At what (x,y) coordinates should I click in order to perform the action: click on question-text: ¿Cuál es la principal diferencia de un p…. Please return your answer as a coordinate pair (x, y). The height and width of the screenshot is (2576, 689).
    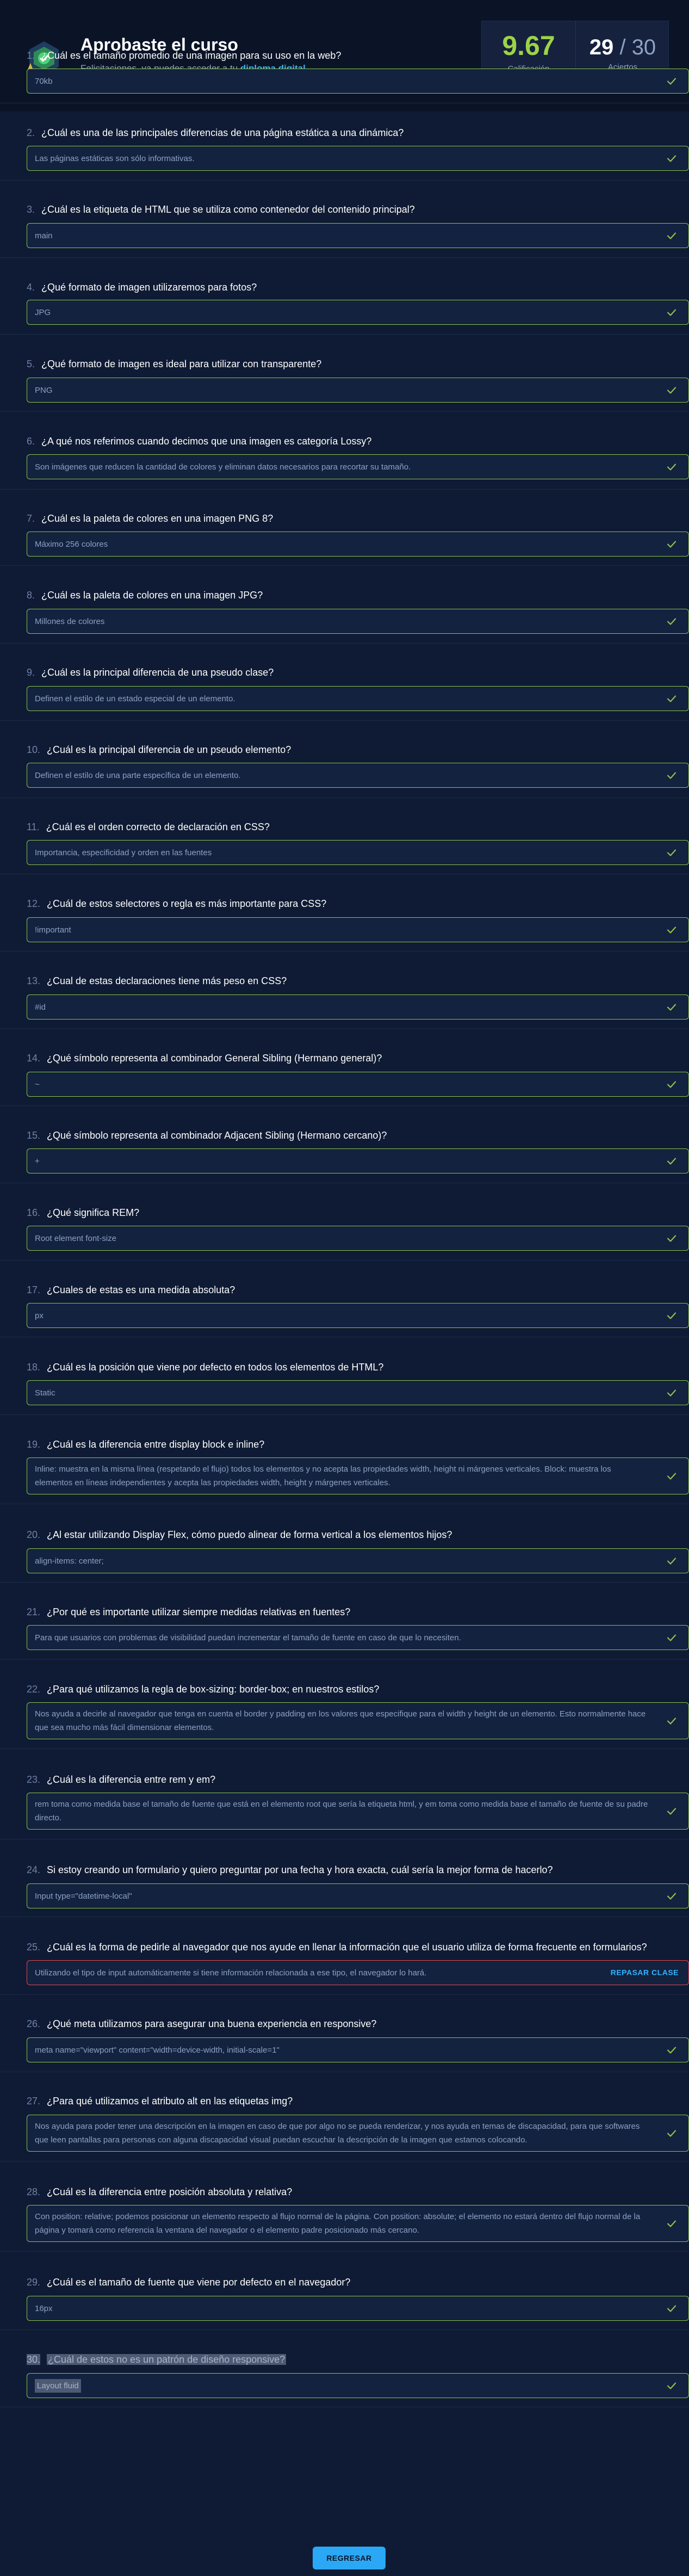
    Looking at the image, I should click on (169, 750).